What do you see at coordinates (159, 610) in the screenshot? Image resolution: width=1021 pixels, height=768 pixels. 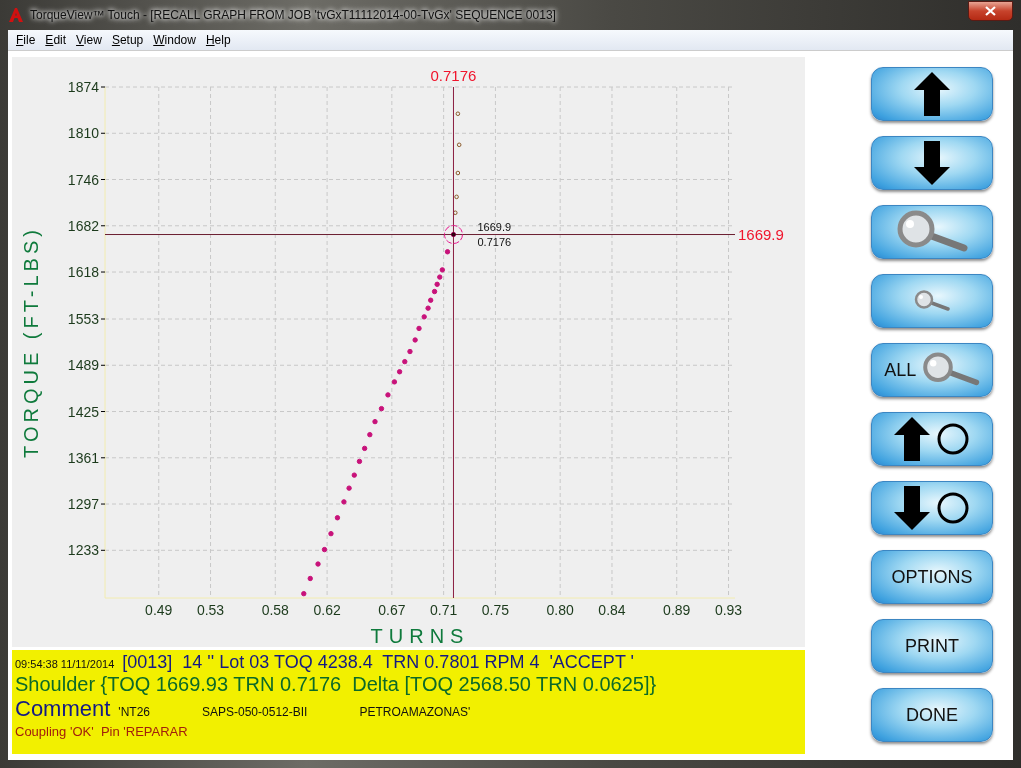 I see `x-tick-label: 0.49` at bounding box center [159, 610].